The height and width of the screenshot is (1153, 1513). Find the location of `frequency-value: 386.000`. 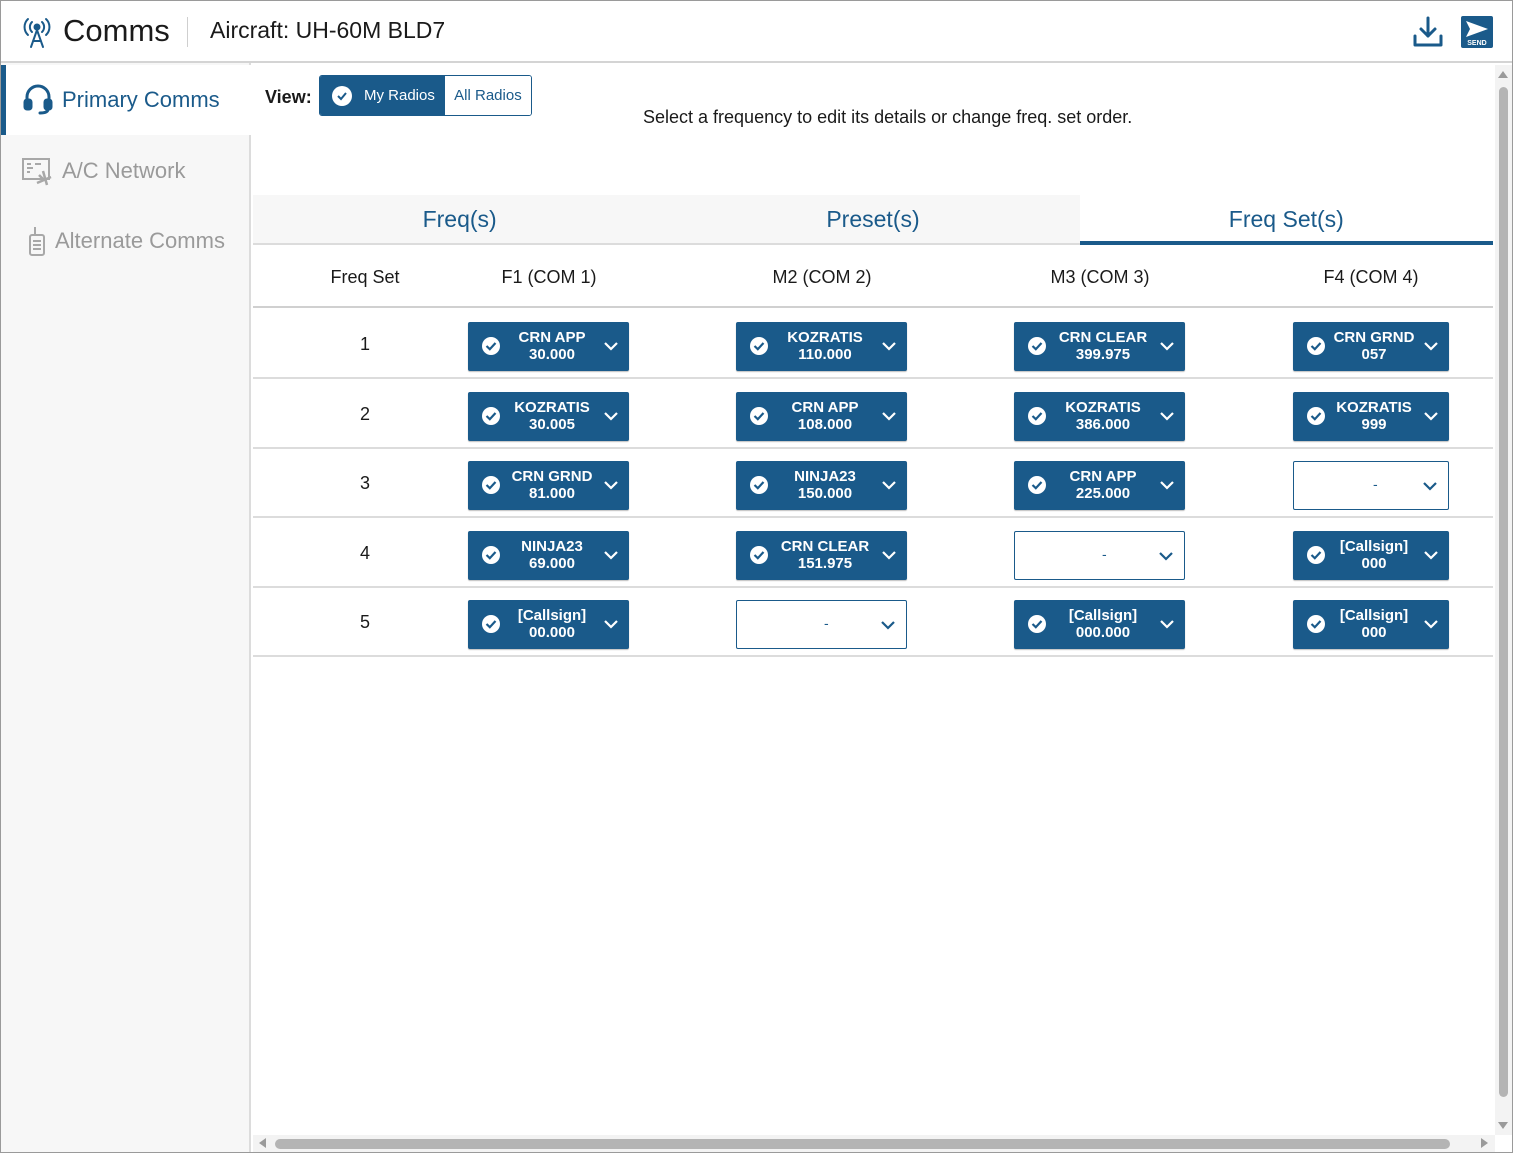

frequency-value: 386.000 is located at coordinates (1103, 424).